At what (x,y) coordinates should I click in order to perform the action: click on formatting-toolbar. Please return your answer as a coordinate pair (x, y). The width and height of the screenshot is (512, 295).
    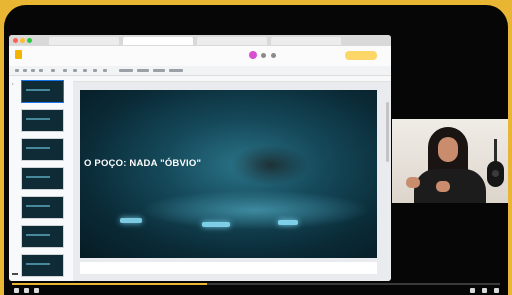
    Looking at the image, I should click on (200, 71).